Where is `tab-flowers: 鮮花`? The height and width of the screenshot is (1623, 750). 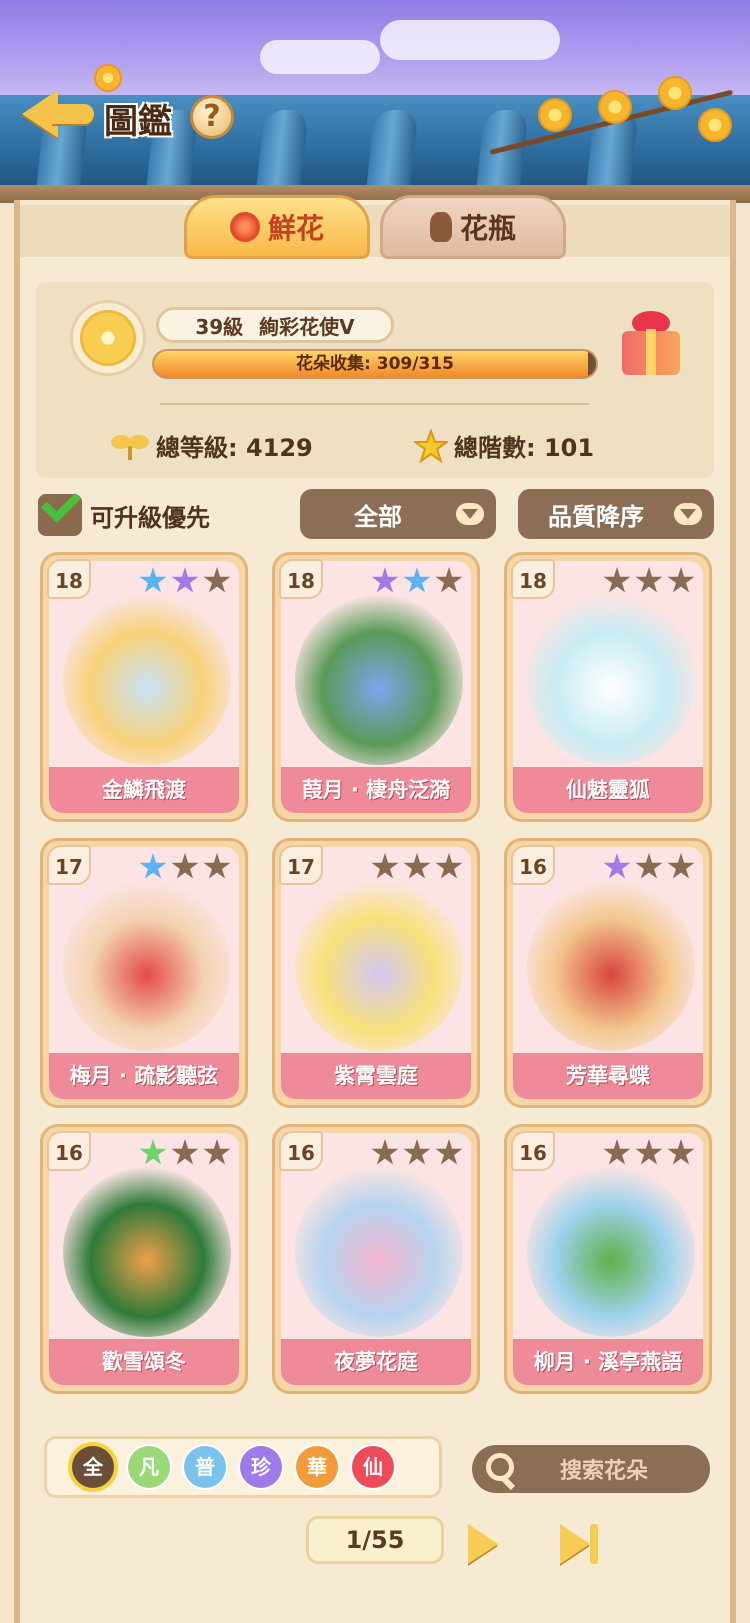 tab-flowers: 鮮花 is located at coordinates (277, 227).